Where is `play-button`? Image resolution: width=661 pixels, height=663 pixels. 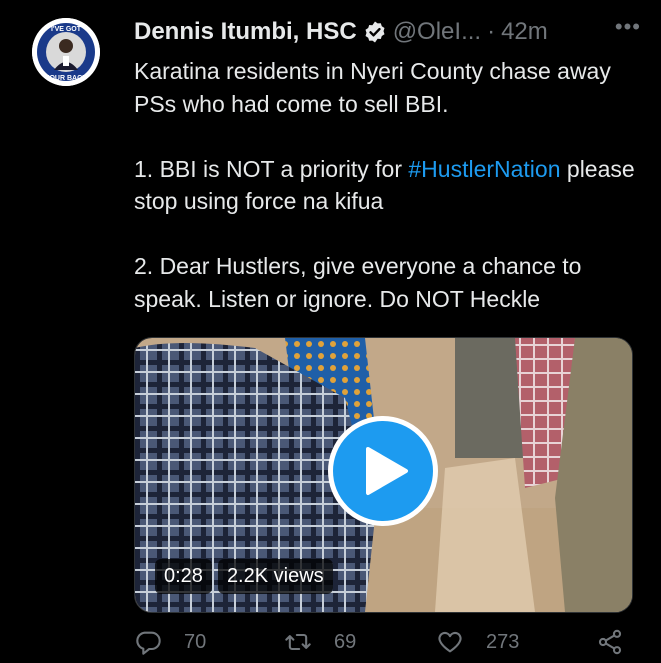
play-button is located at coordinates (383, 471).